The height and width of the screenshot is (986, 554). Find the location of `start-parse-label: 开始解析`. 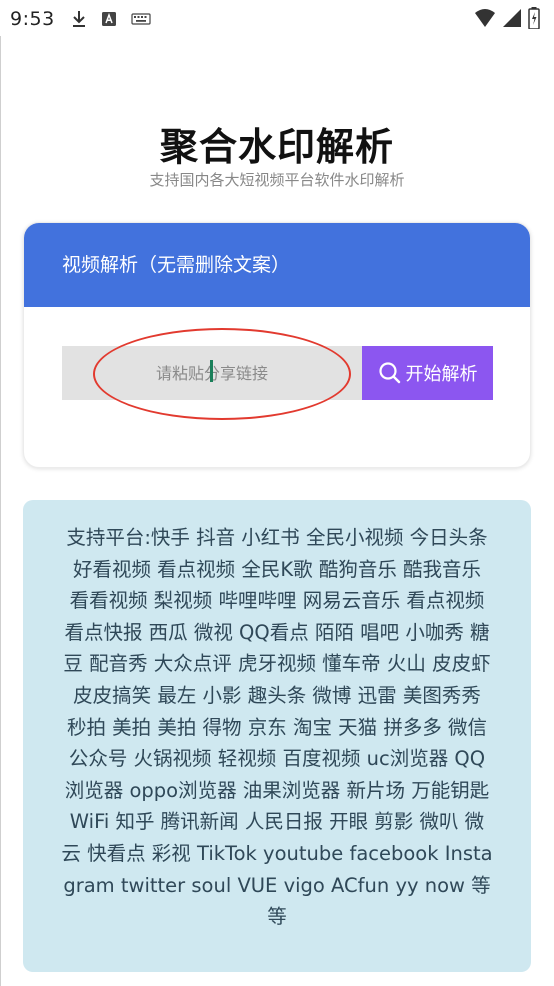

start-parse-label: 开始解析 is located at coordinates (441, 374).